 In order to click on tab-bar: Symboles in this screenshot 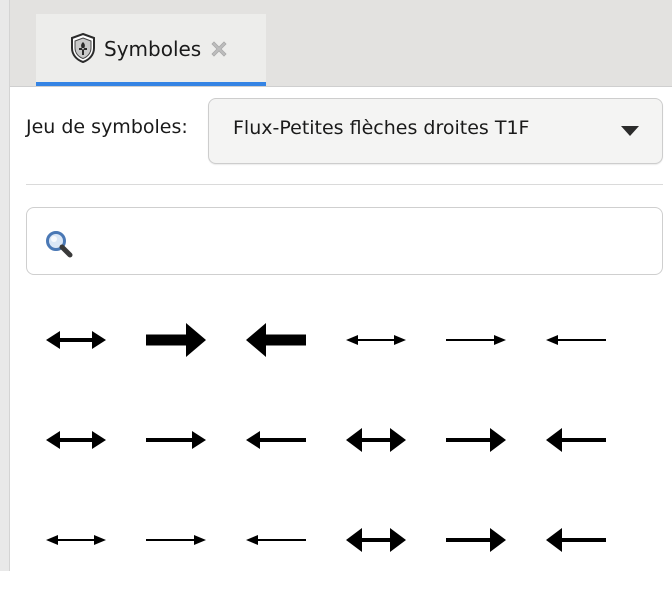, I will do `click(341, 43)`.